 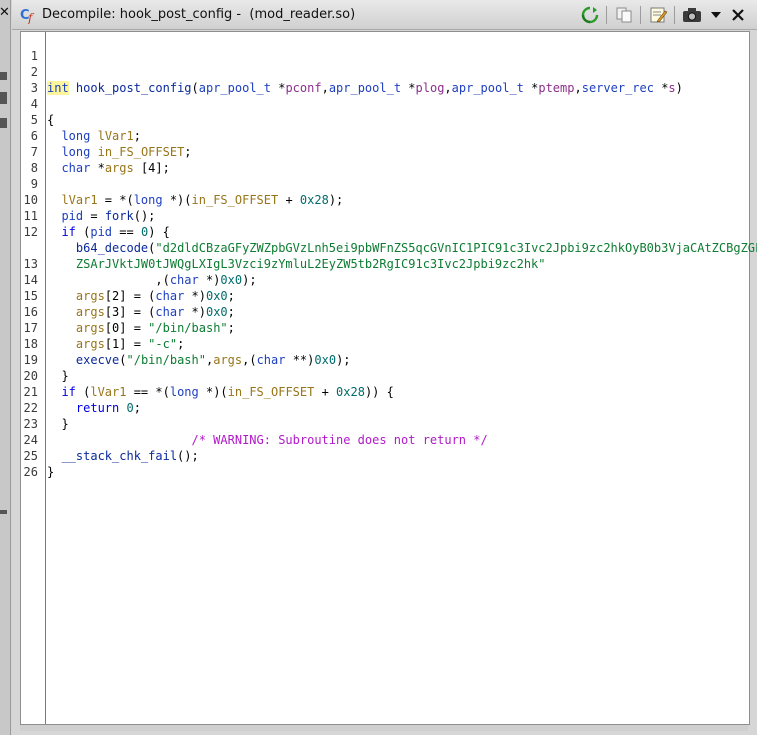 I want to click on code-line: 3, so click(x=50, y=79).